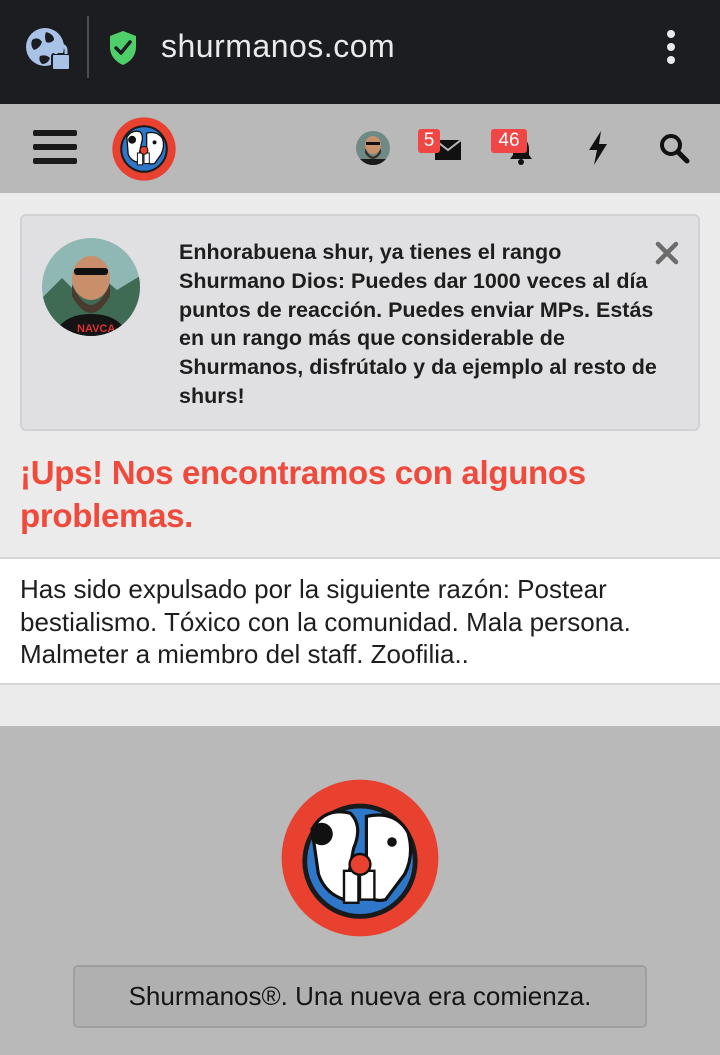 The image size is (720, 1055). What do you see at coordinates (671, 49) in the screenshot?
I see `kebab-menu-icon` at bounding box center [671, 49].